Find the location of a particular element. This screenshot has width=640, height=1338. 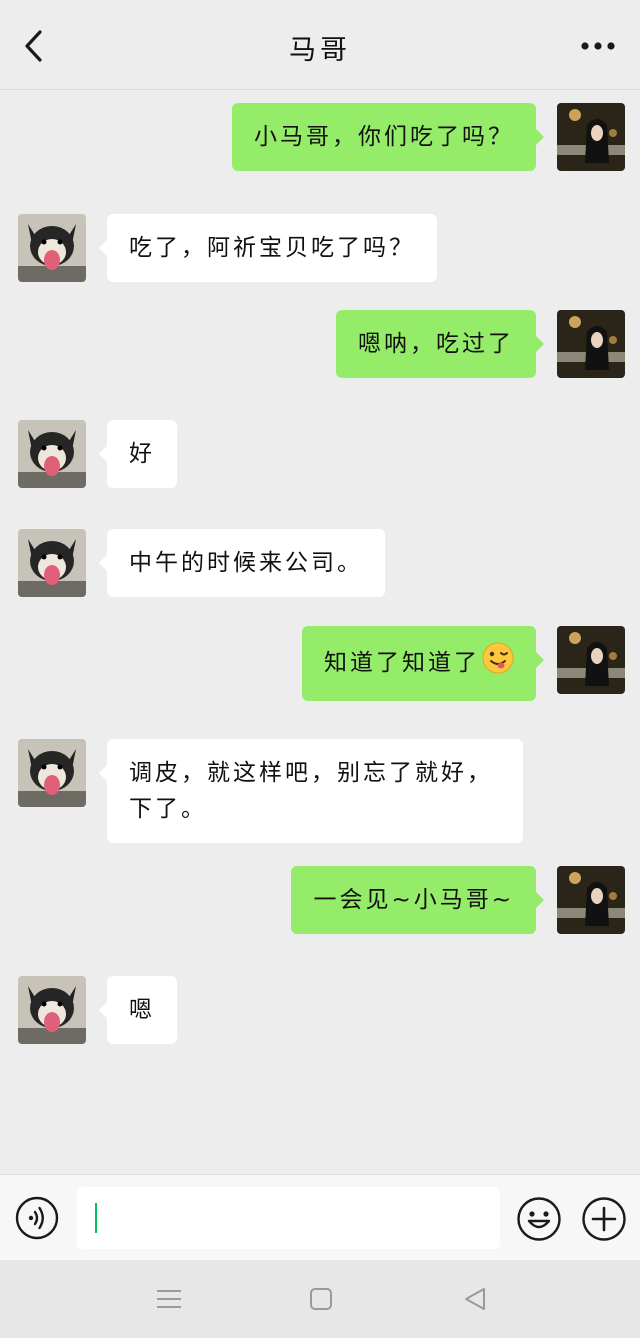

message-text: 知道了知道了 is located at coordinates (402, 663).